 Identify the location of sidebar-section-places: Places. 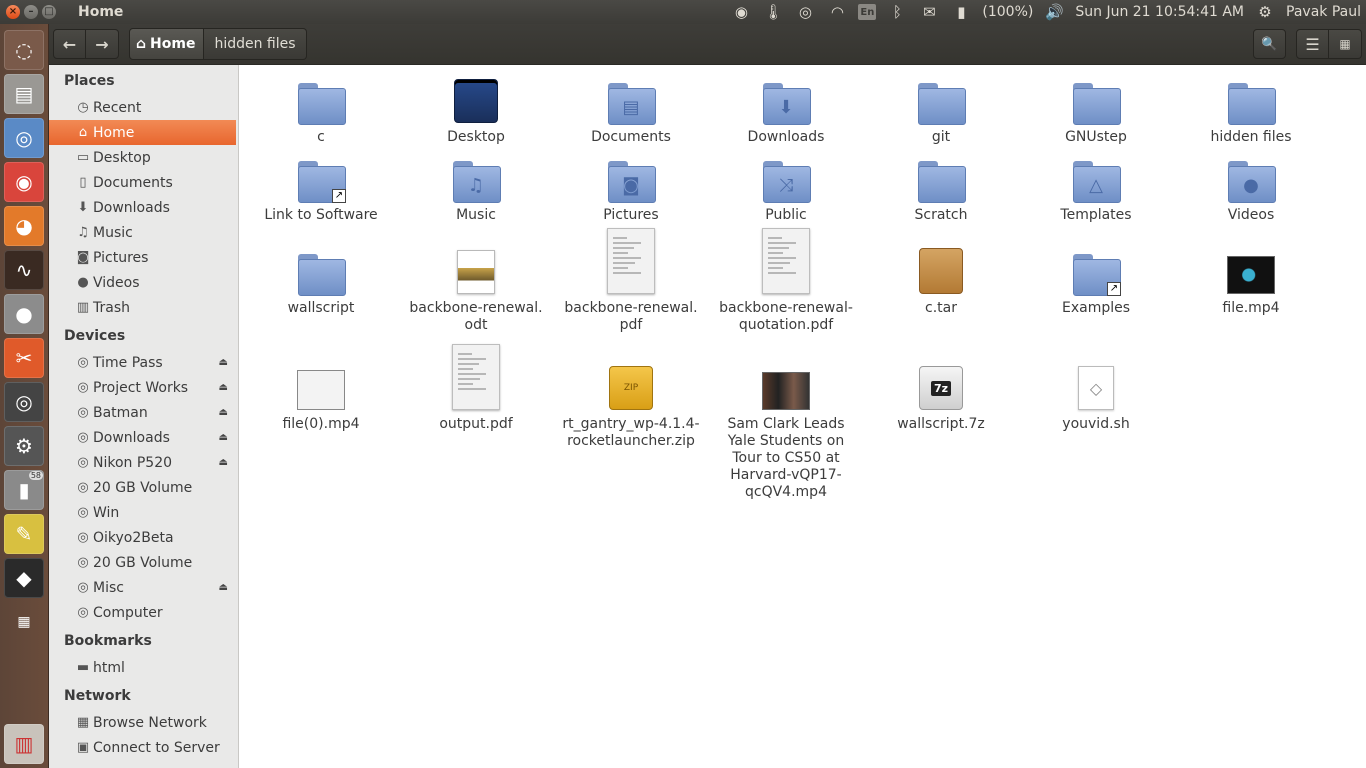
(89, 81).